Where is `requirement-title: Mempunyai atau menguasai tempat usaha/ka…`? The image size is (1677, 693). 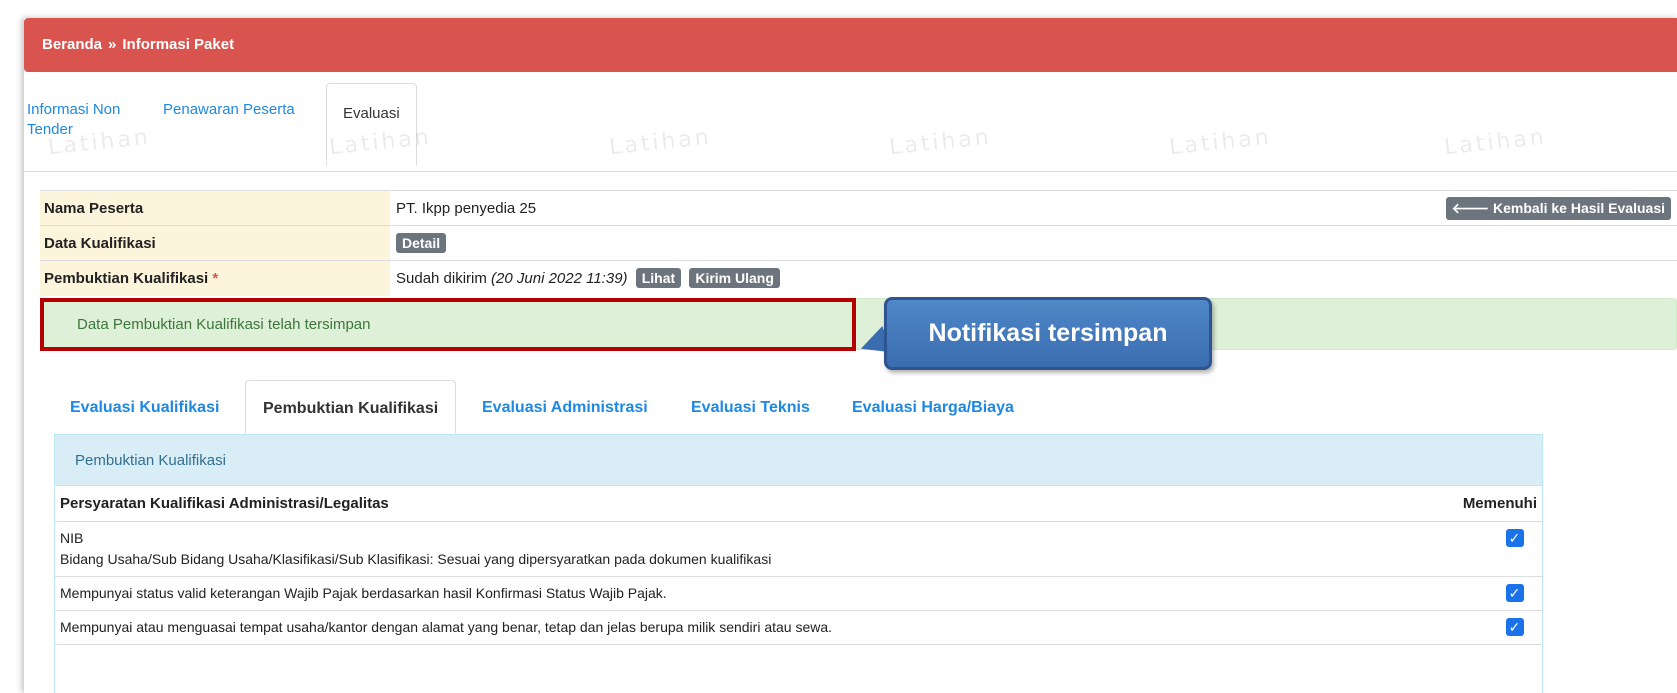
requirement-title: Mempunyai atau menguasai tempat usaha/ka… is located at coordinates (743, 627).